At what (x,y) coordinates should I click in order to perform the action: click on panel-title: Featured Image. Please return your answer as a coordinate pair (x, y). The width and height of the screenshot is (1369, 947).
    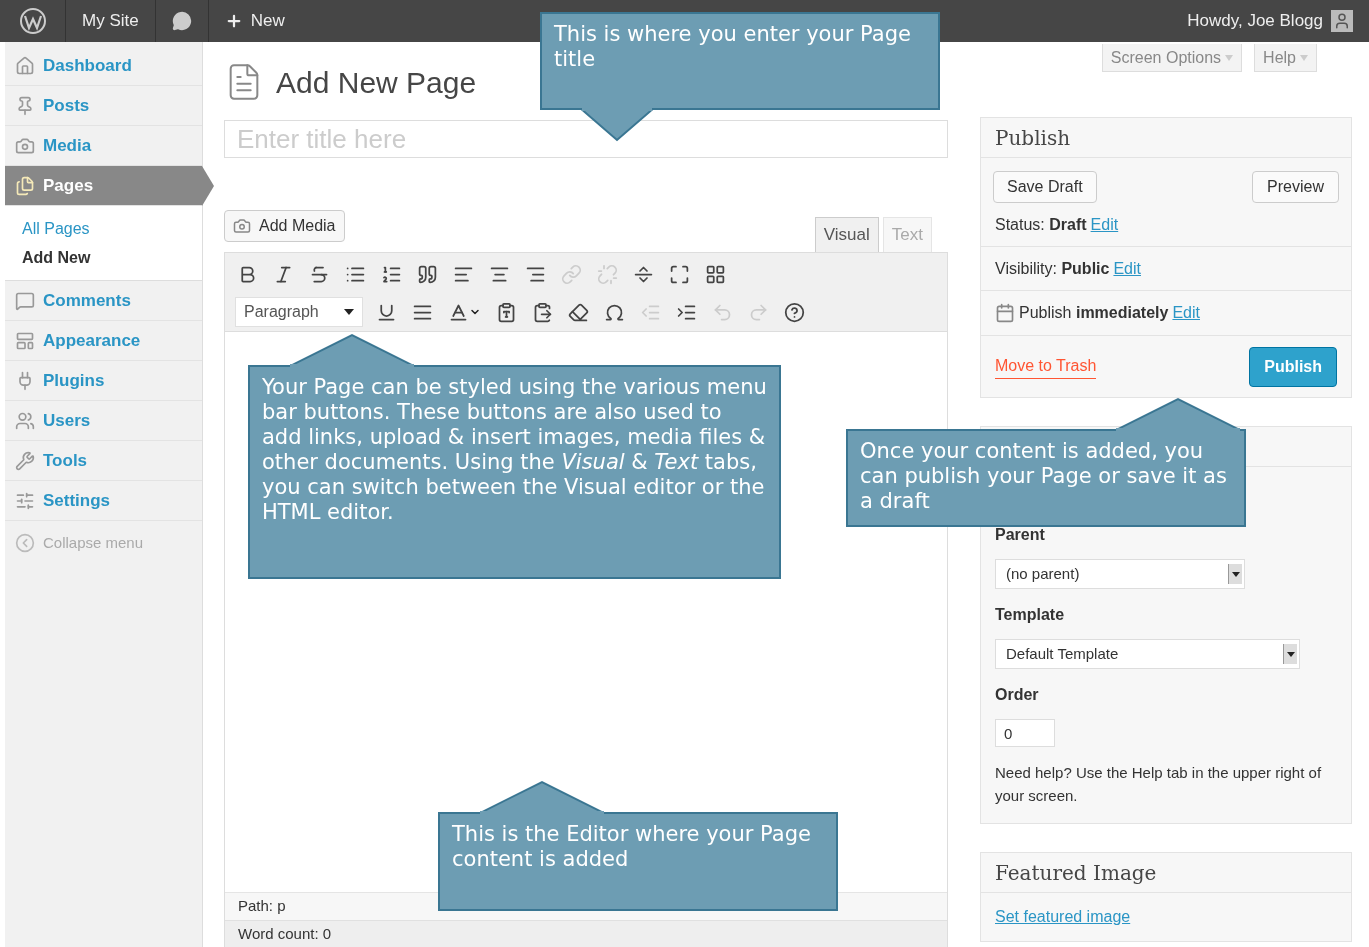
    Looking at the image, I should click on (1166, 873).